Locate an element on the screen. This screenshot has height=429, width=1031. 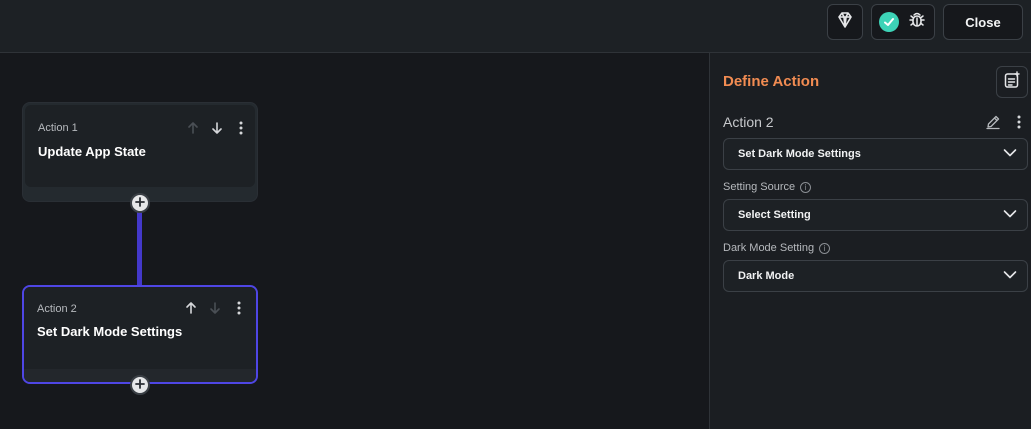
action-card-1: Action 1 Update App State is located at coordinates (140, 152).